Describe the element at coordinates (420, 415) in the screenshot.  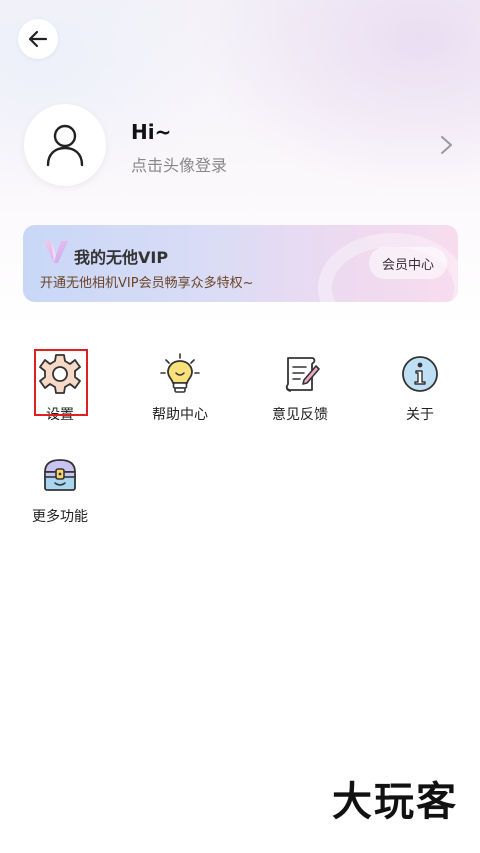
I see `menu-label-about: 关于` at that location.